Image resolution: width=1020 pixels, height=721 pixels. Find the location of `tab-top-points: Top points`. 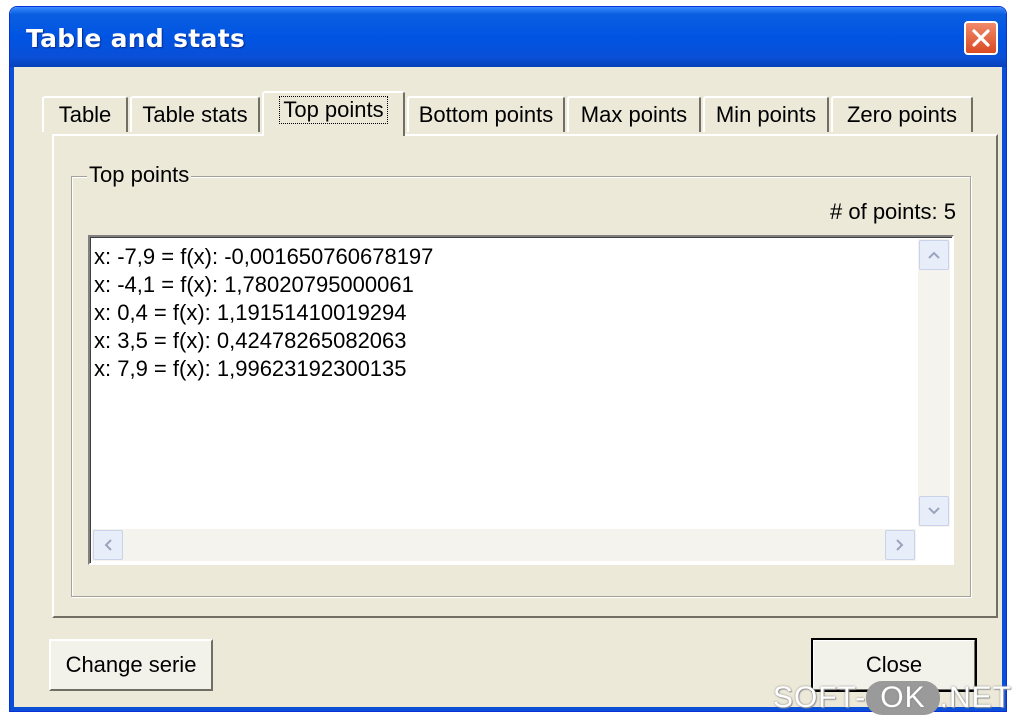

tab-top-points: Top points is located at coordinates (333, 113).